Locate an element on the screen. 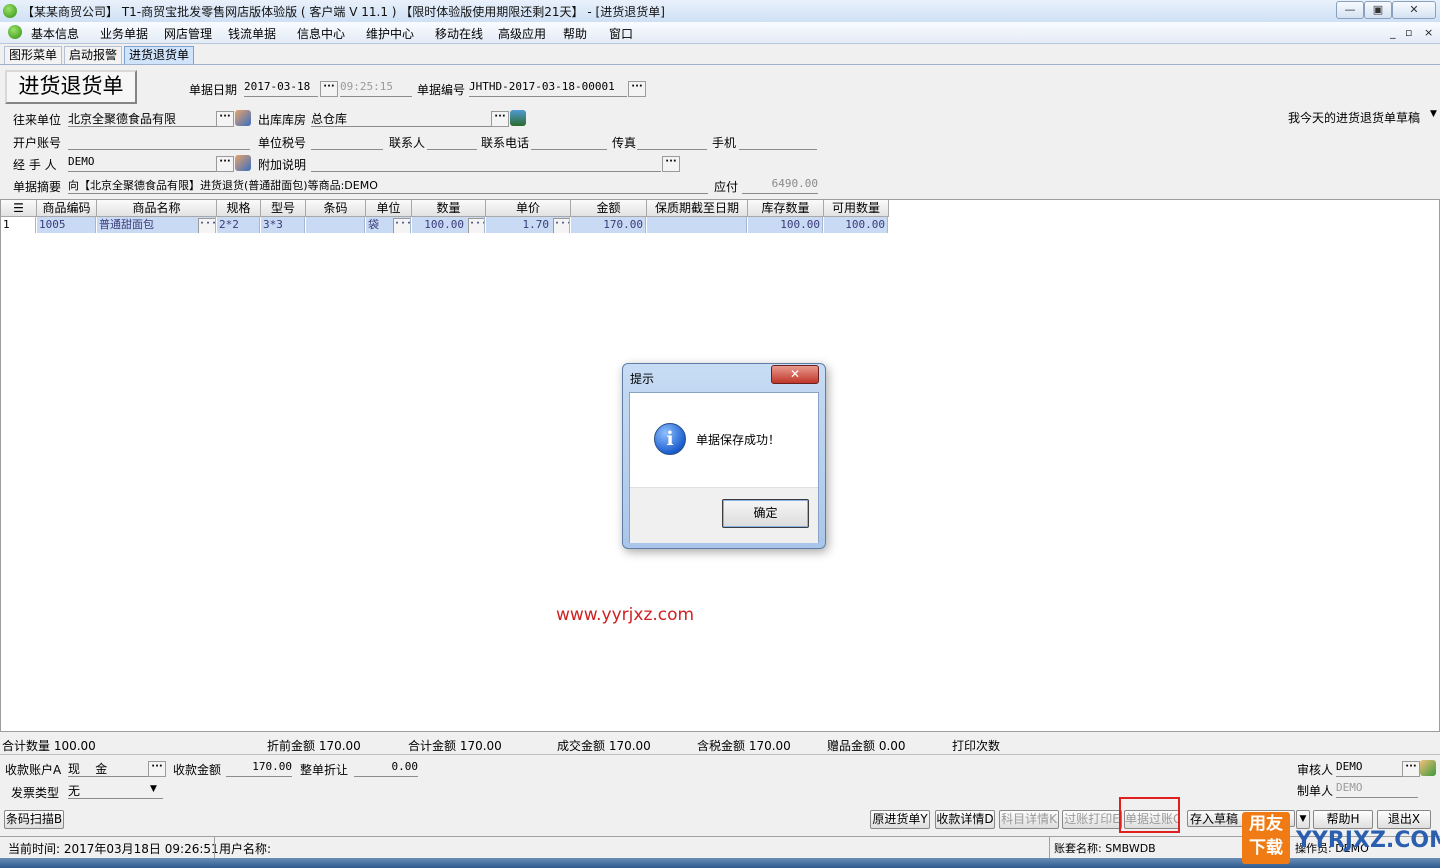 Image resolution: width=1440 pixels, height=868 pixels. menu-mobile-online: 移动在线 is located at coordinates (459, 33).